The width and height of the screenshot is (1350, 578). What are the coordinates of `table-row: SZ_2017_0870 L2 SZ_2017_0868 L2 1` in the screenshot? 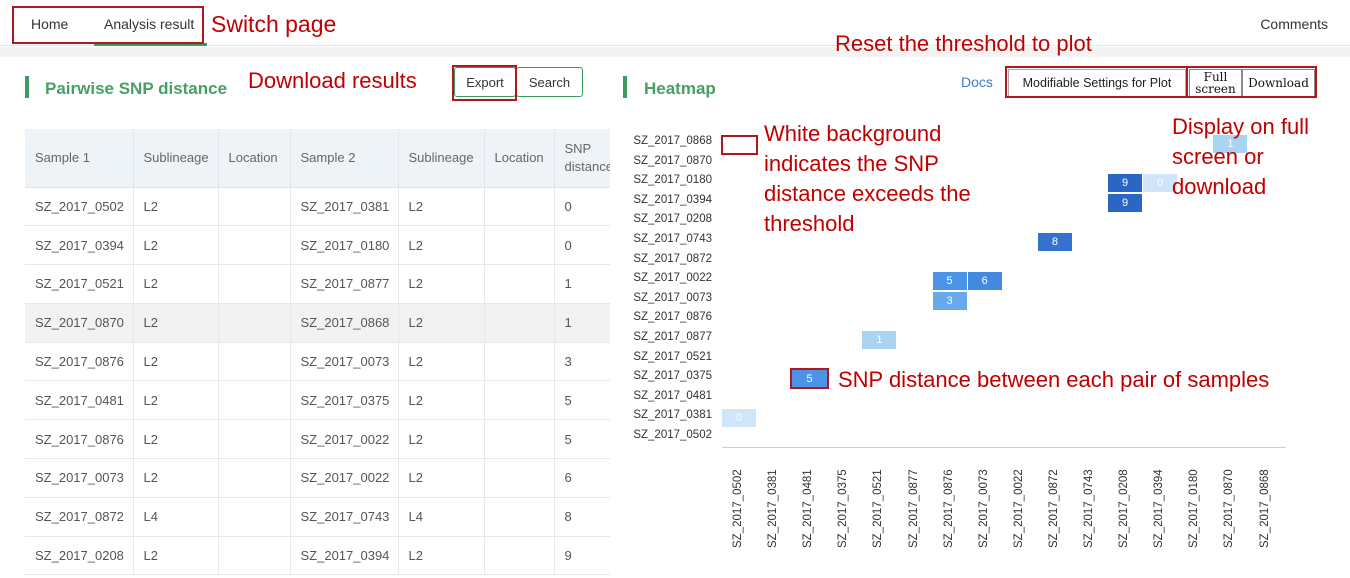 It's located at (319, 323).